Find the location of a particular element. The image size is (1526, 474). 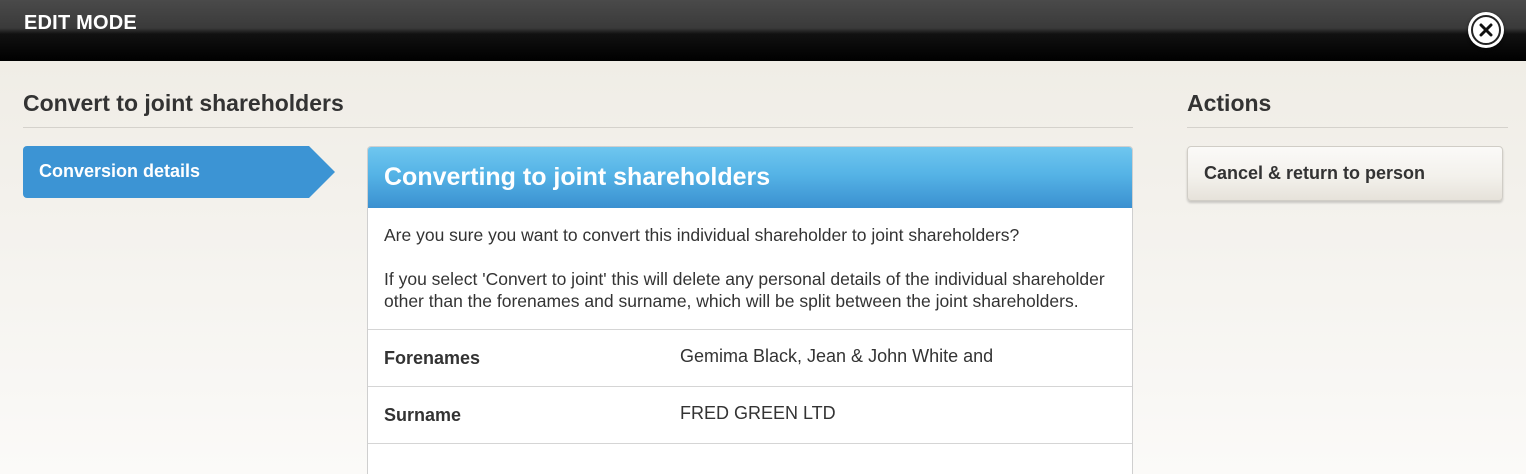

main-section: Convert to joint shareholders is located at coordinates (578, 109).